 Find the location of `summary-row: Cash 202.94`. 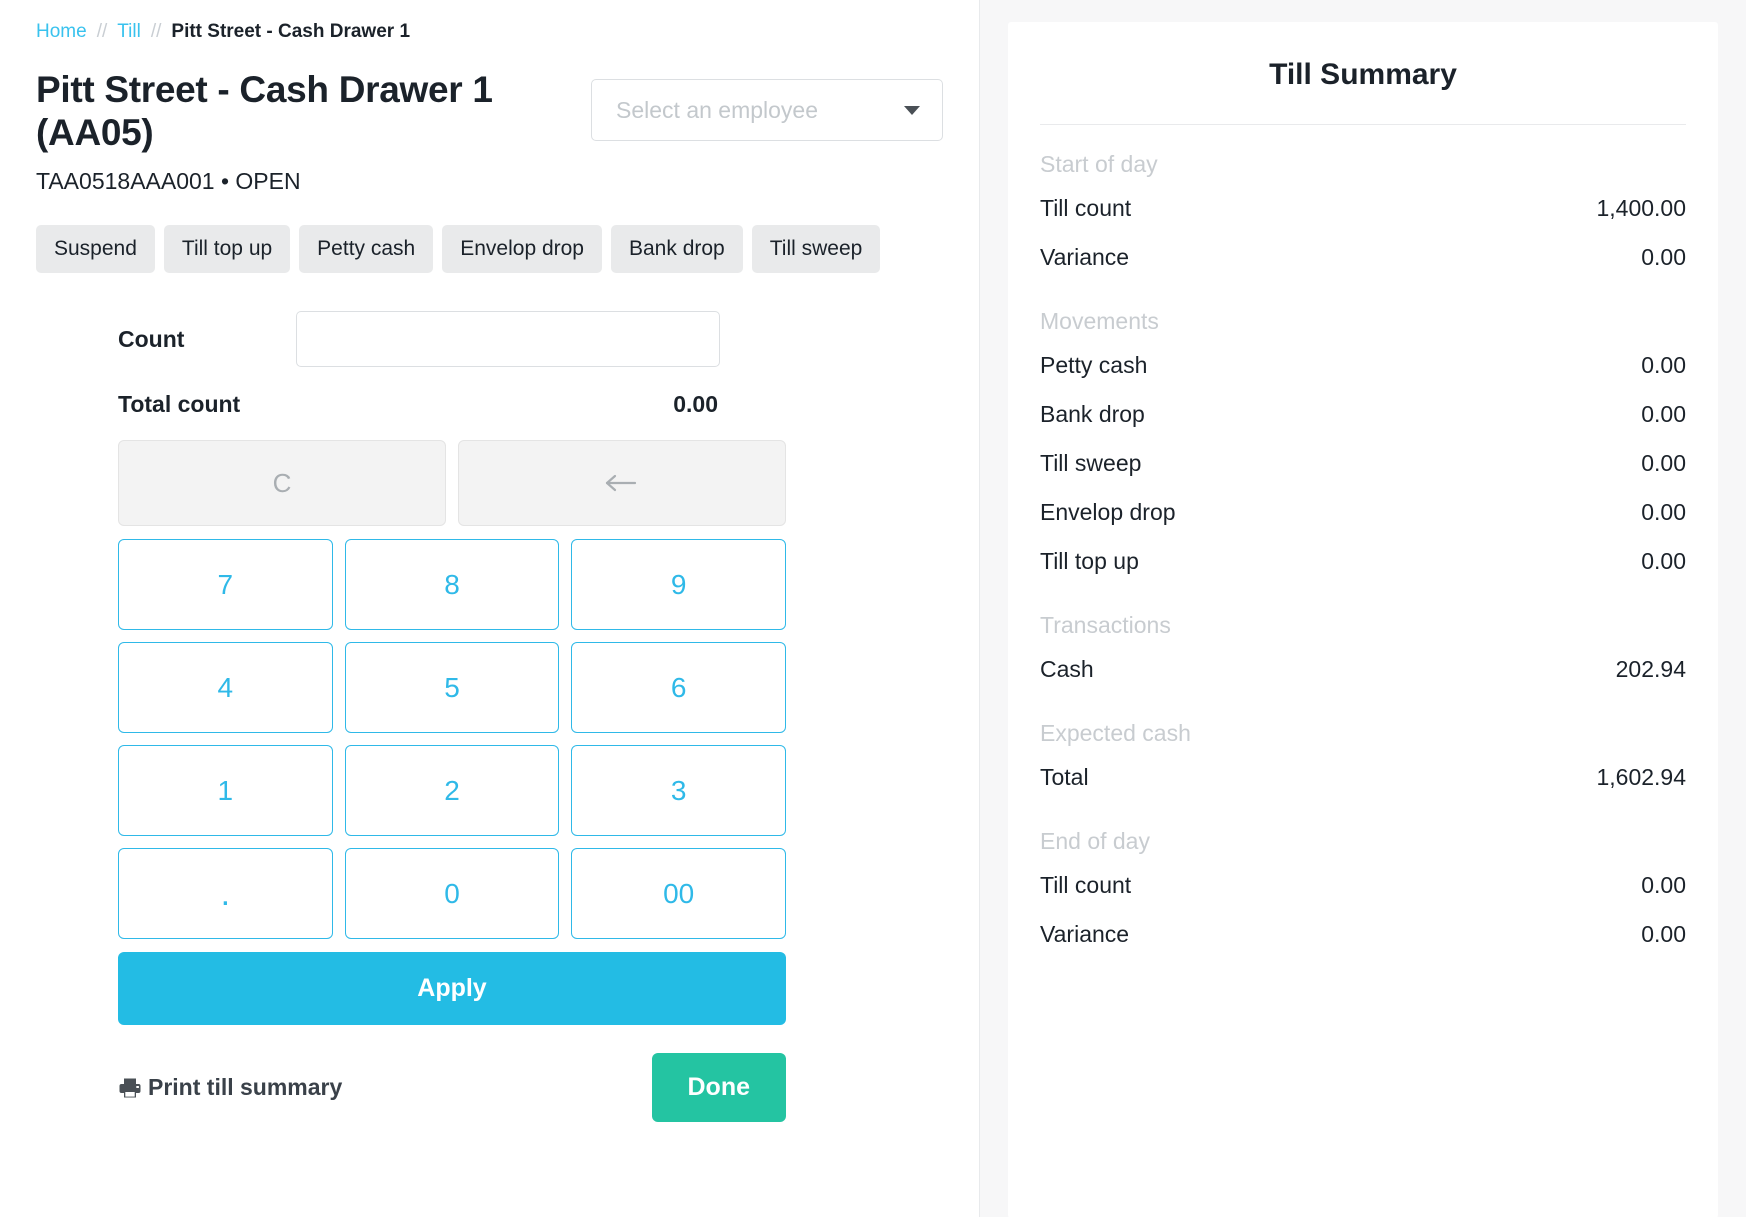

summary-row: Cash 202.94 is located at coordinates (1363, 669).